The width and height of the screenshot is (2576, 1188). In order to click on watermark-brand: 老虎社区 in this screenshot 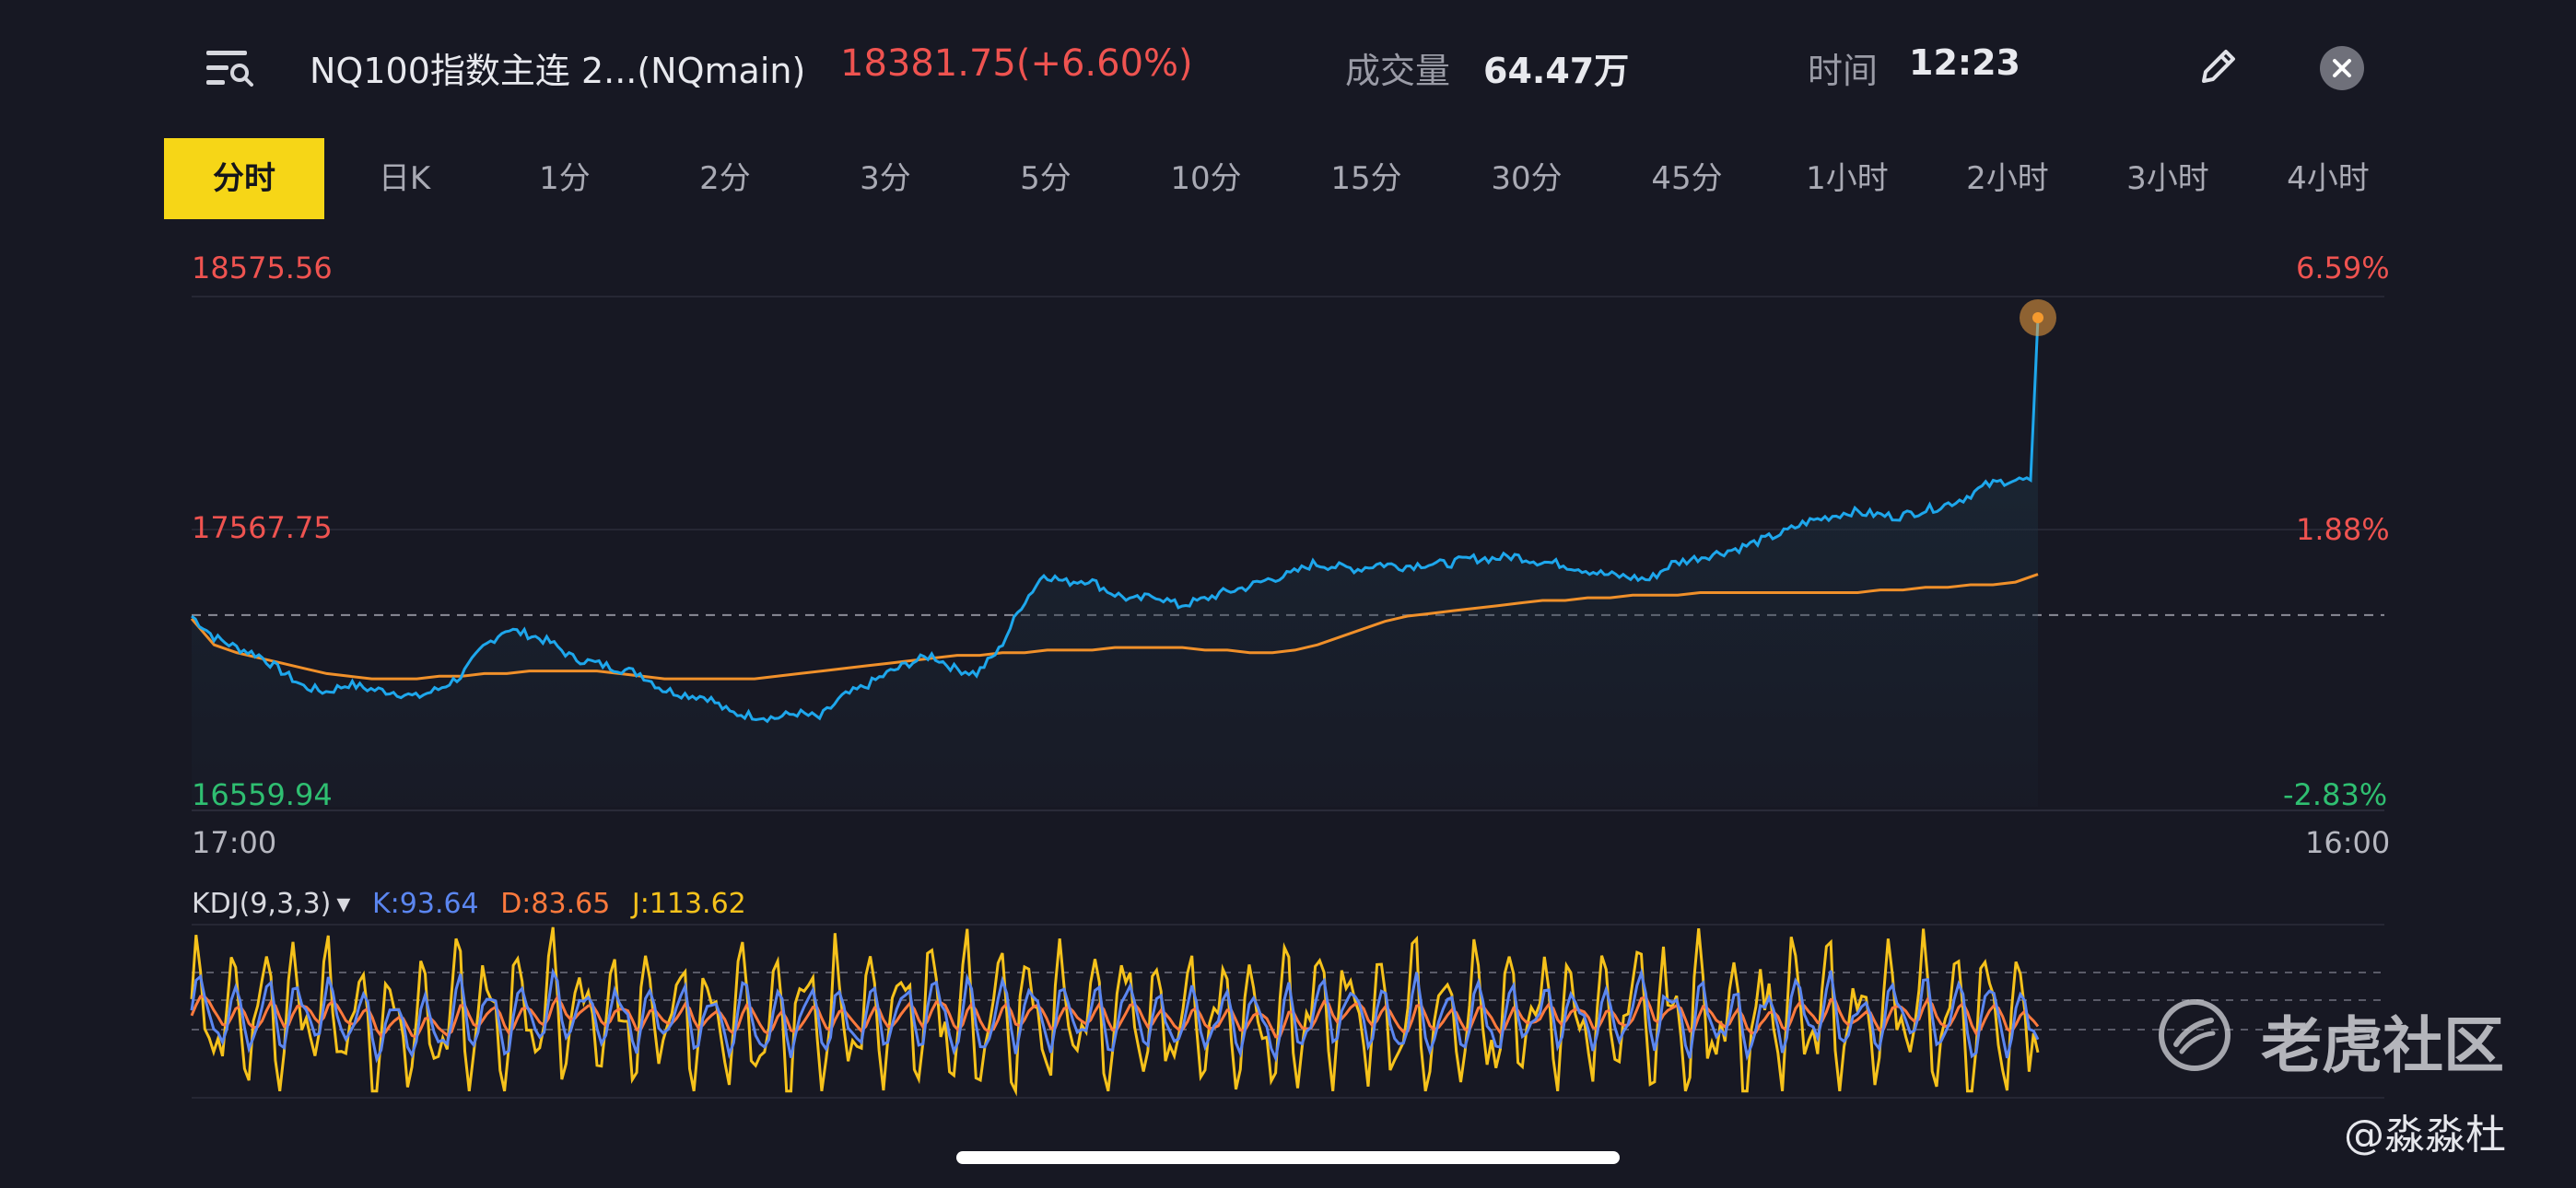, I will do `click(2382, 1045)`.